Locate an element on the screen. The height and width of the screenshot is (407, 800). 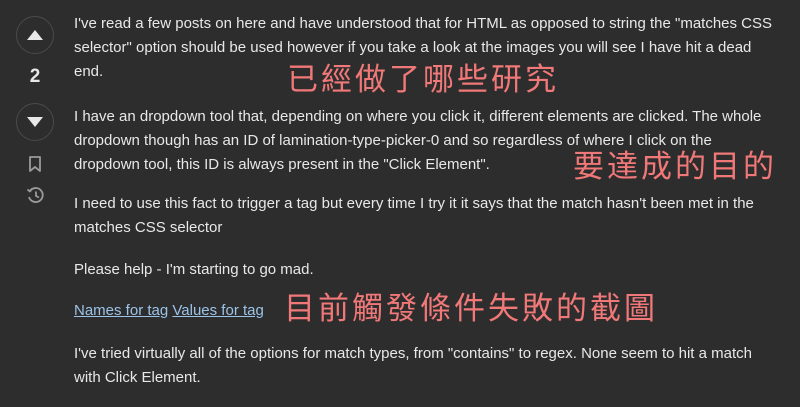
vote-count: 2 is located at coordinates (35, 76).